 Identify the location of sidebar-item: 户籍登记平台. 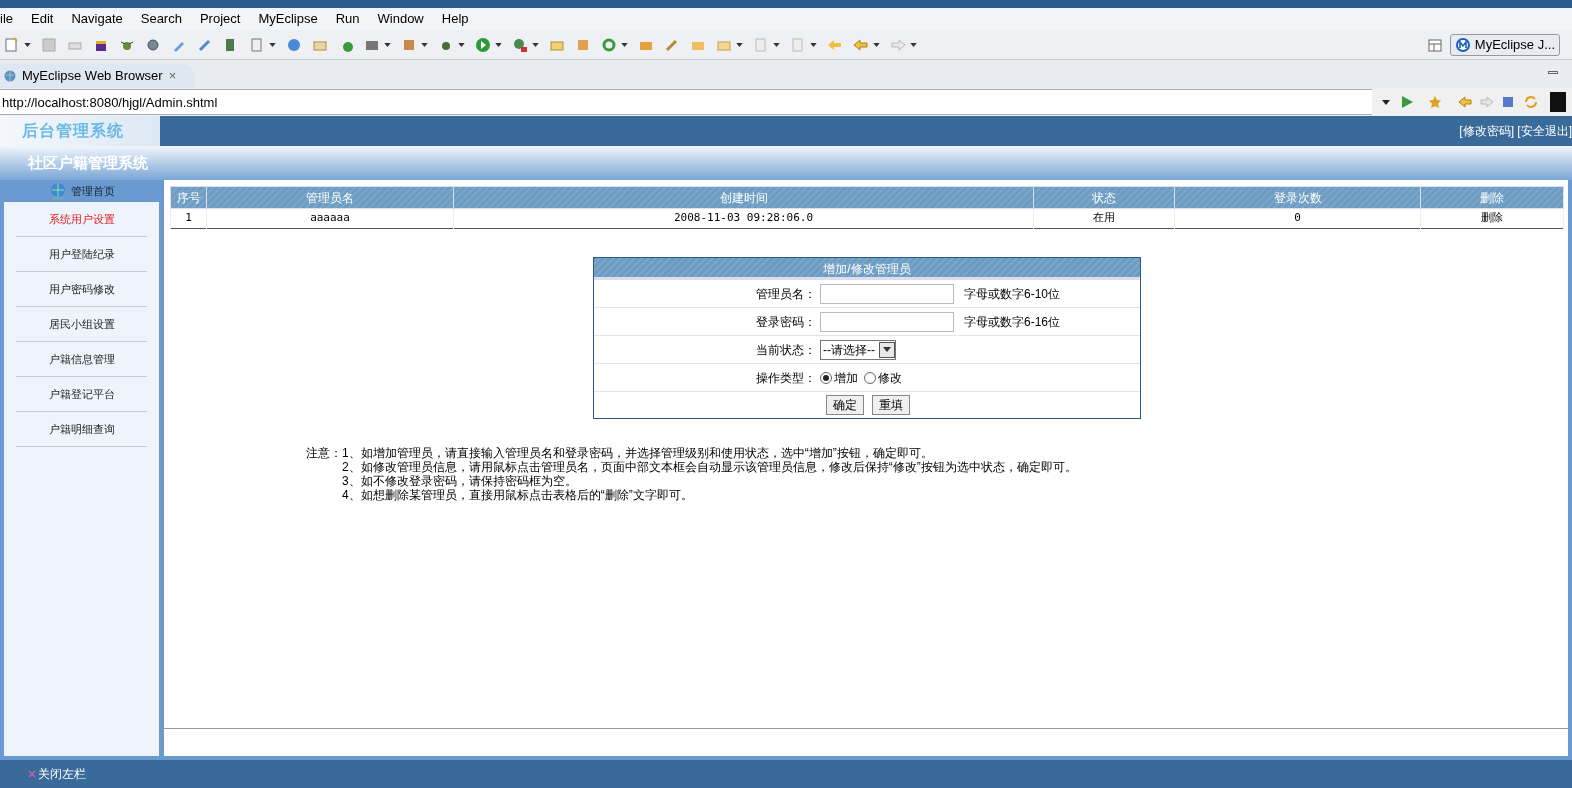
(81, 394).